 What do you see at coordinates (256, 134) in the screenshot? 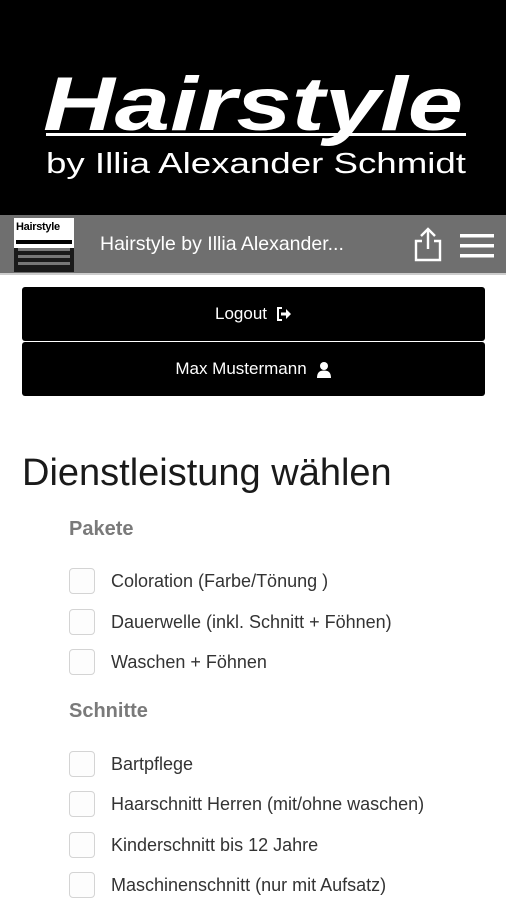
I see `brand-underline` at bounding box center [256, 134].